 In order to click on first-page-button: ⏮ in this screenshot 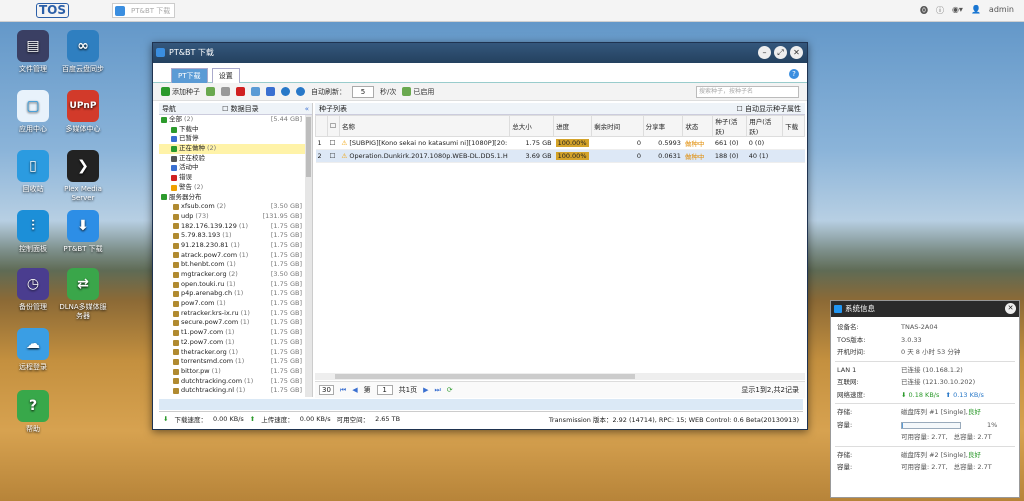, I will do `click(343, 390)`.